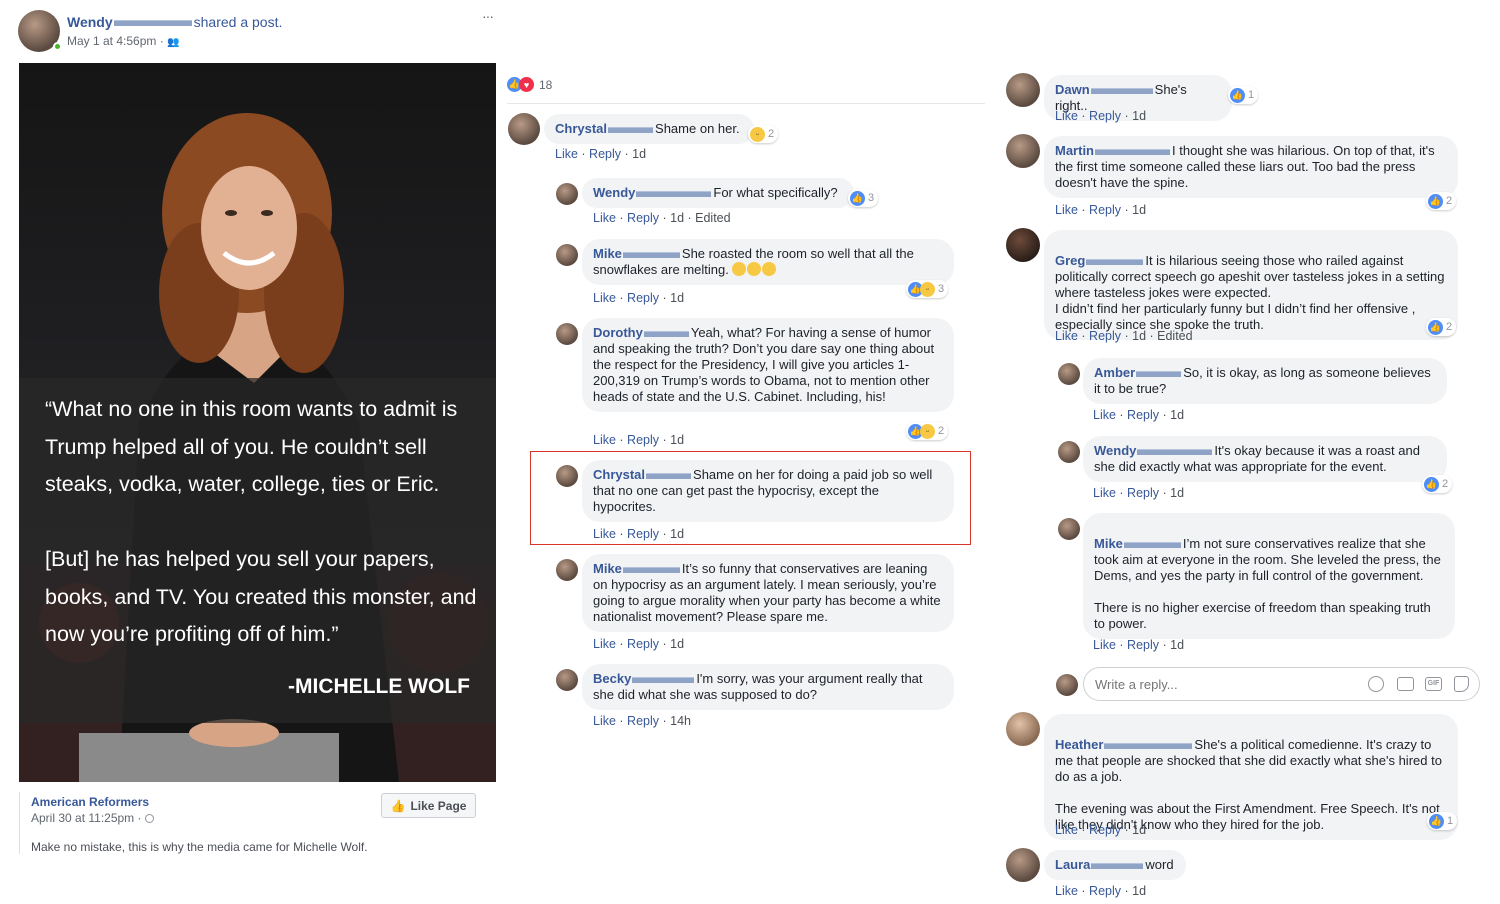 This screenshot has height=904, width=1500. Describe the element at coordinates (428, 805) in the screenshot. I see `like-page-button: 👍 Like Page` at that location.